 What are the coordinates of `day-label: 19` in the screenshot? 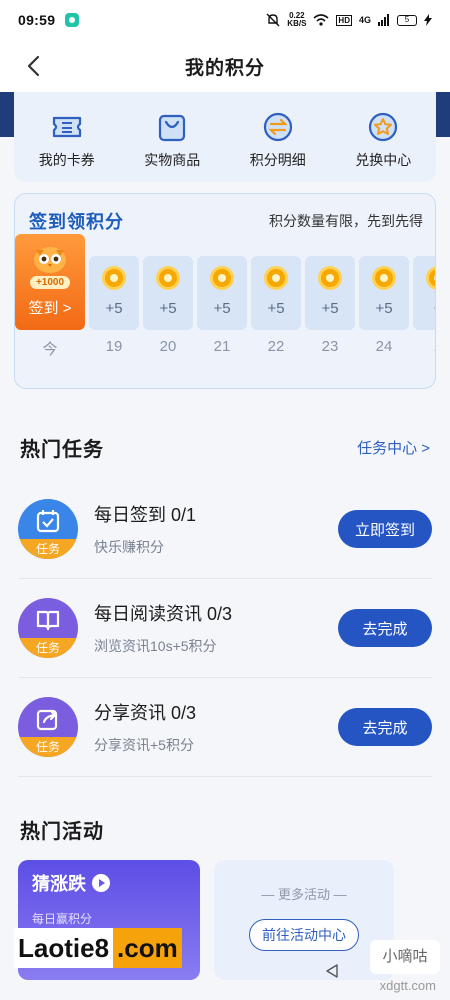 It's located at (114, 346).